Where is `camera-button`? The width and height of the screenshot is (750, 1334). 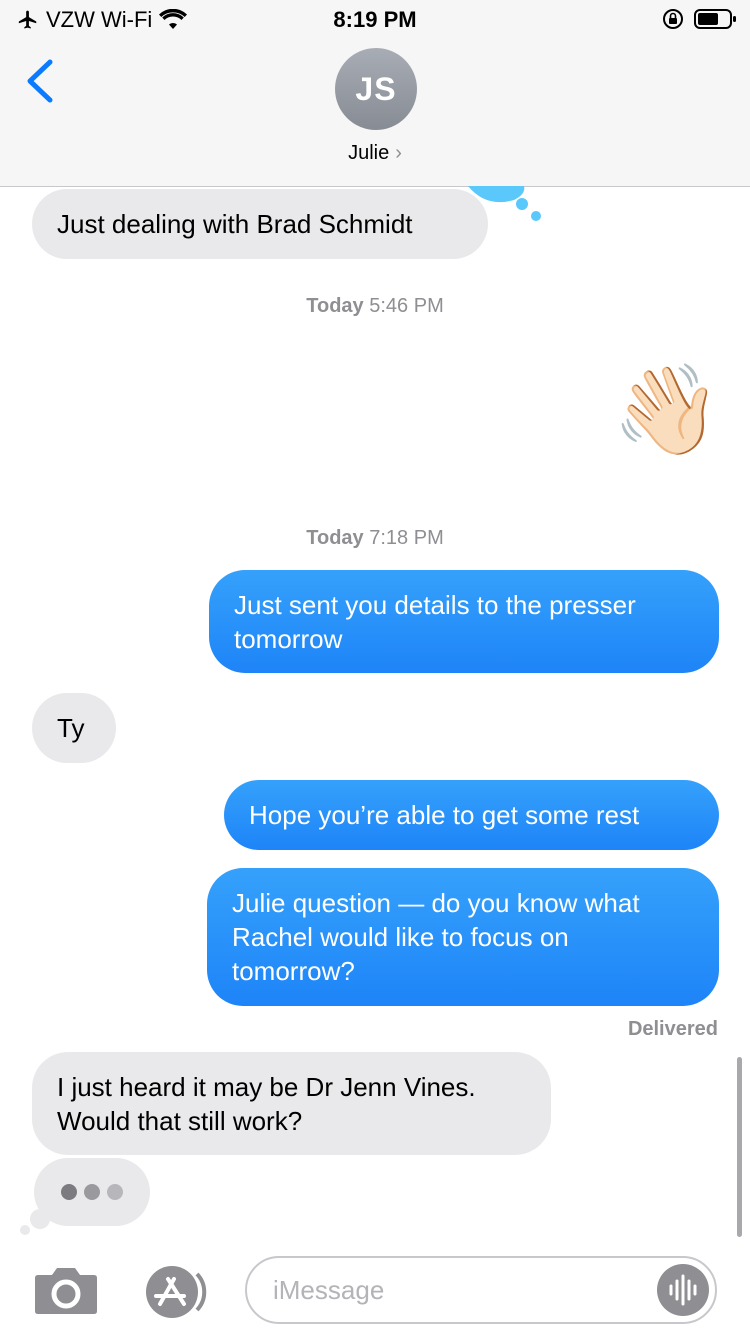 camera-button is located at coordinates (66, 1292).